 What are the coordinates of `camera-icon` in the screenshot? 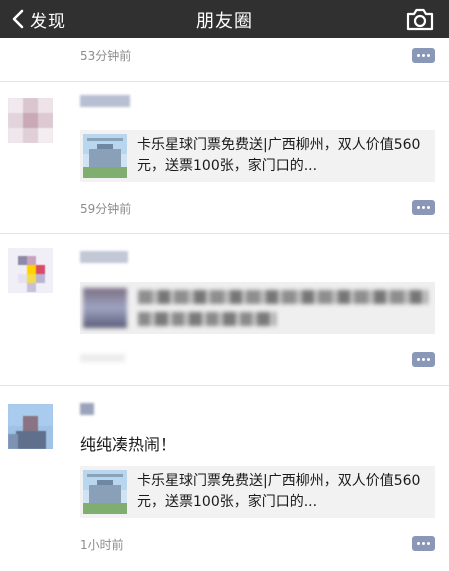 It's located at (420, 19).